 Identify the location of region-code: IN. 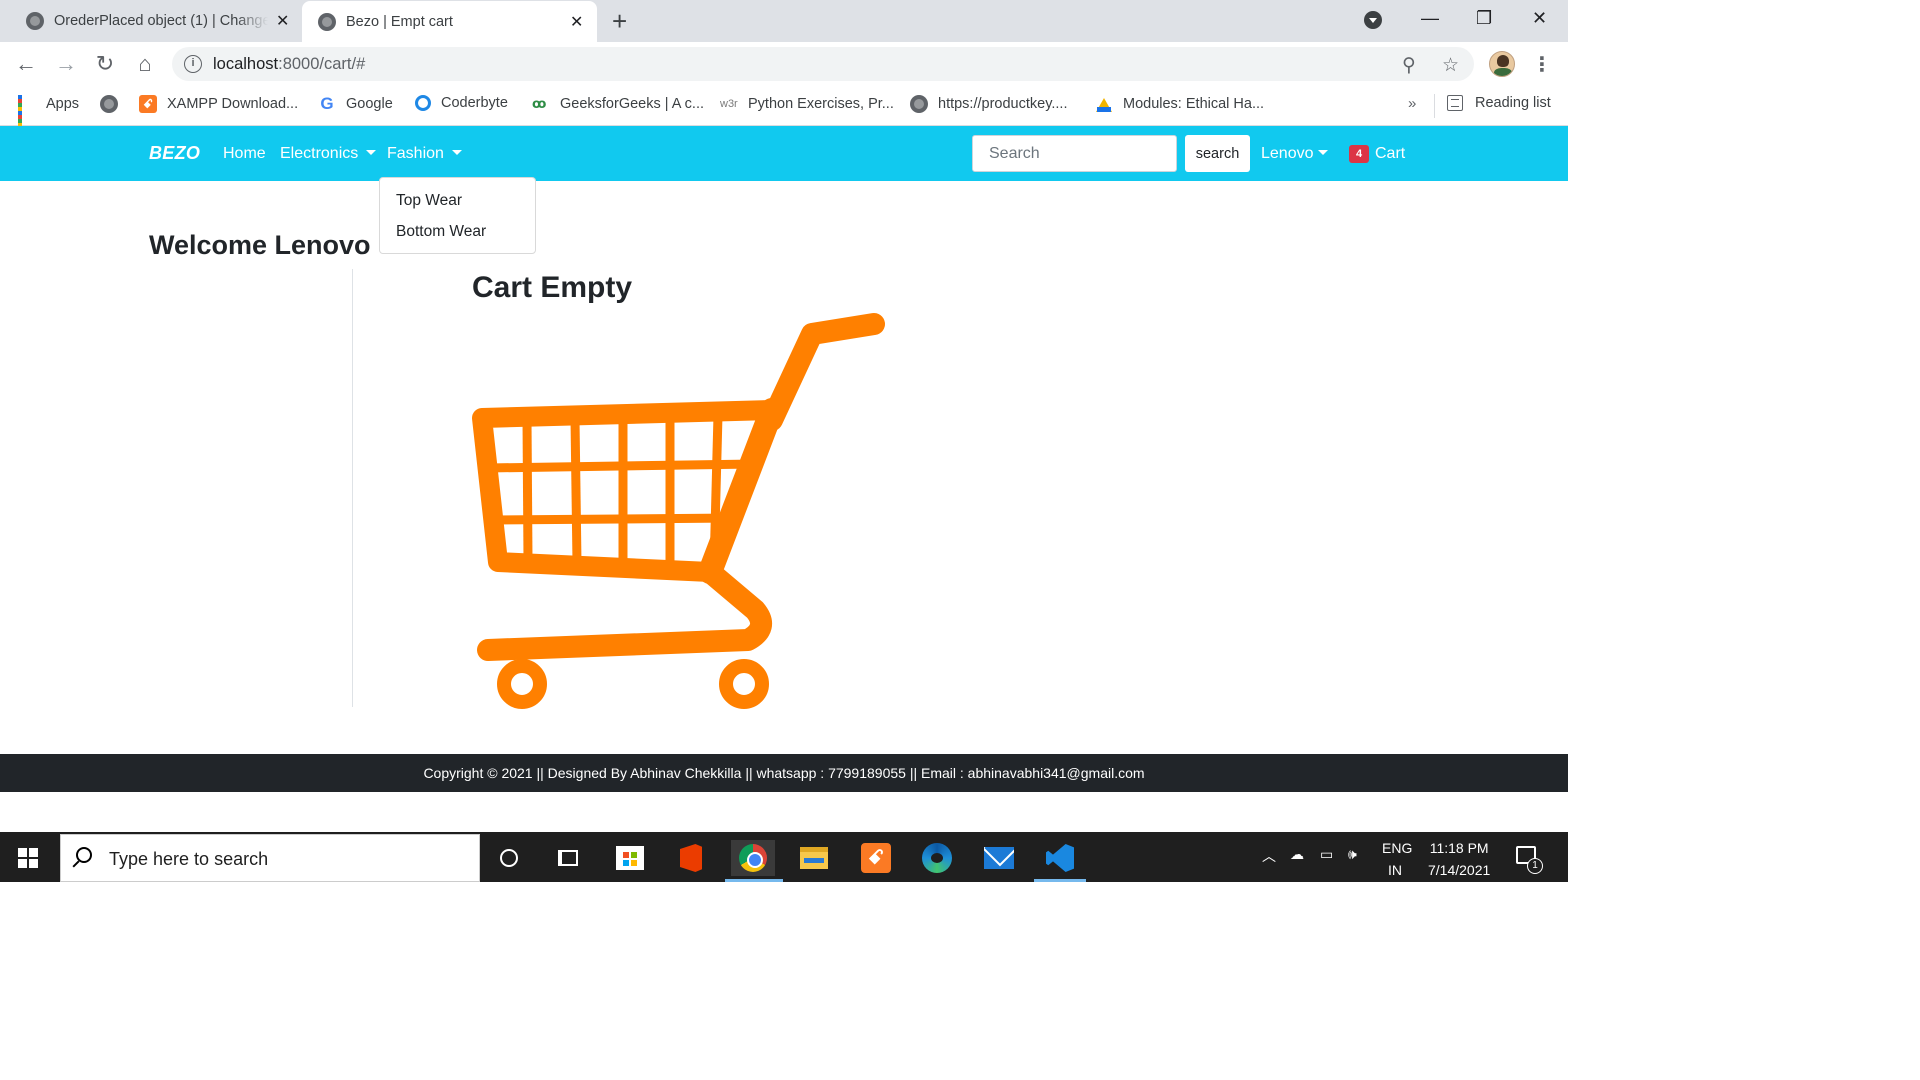
(1395, 870).